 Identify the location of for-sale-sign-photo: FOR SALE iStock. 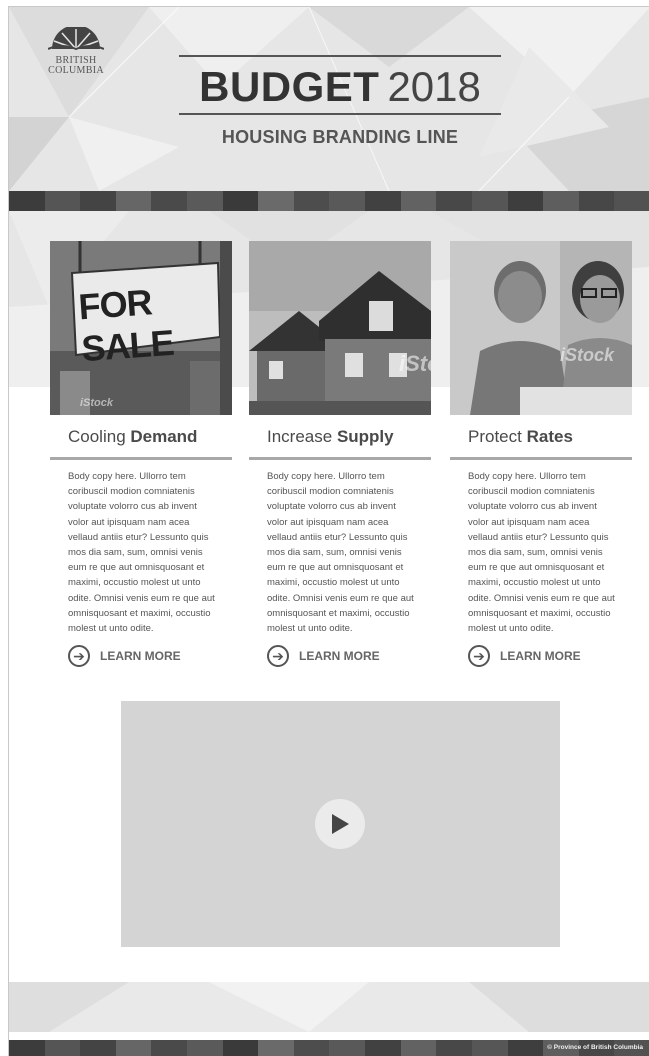
(141, 328).